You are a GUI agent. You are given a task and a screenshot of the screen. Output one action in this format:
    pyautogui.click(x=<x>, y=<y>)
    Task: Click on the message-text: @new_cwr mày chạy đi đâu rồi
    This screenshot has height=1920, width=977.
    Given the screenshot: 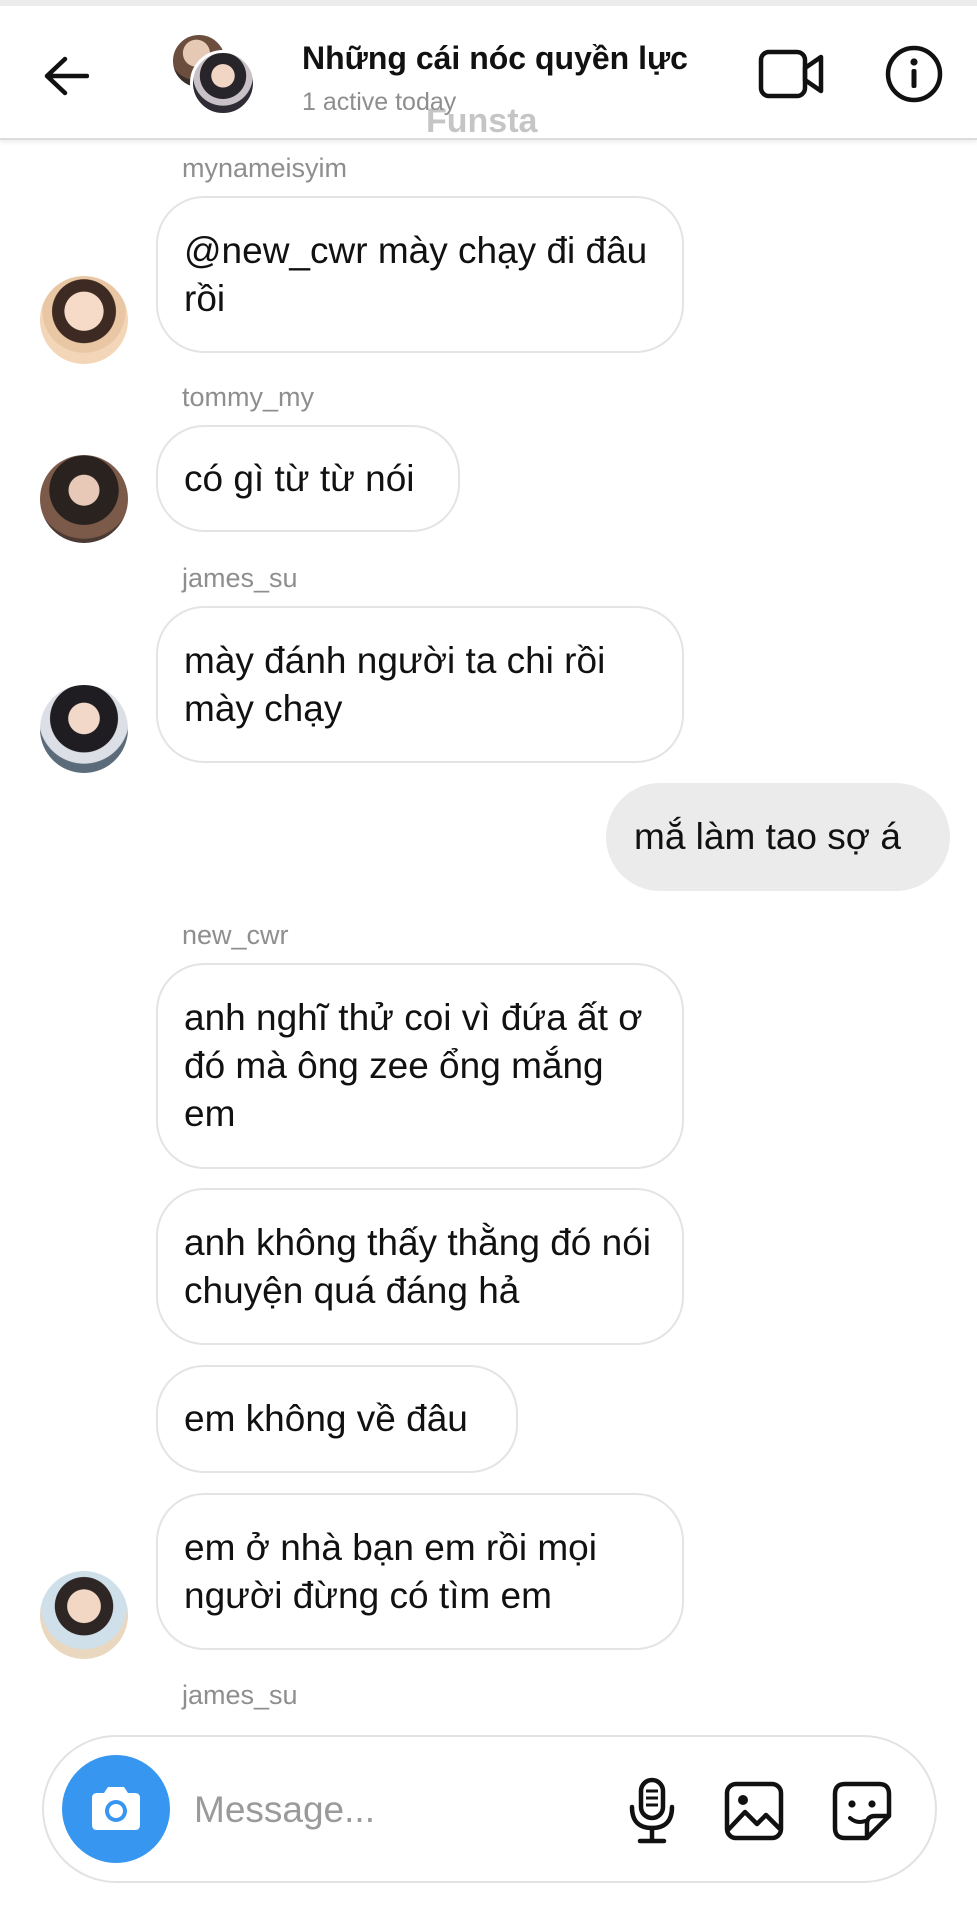 What is the action you would take?
    pyautogui.click(x=416, y=274)
    